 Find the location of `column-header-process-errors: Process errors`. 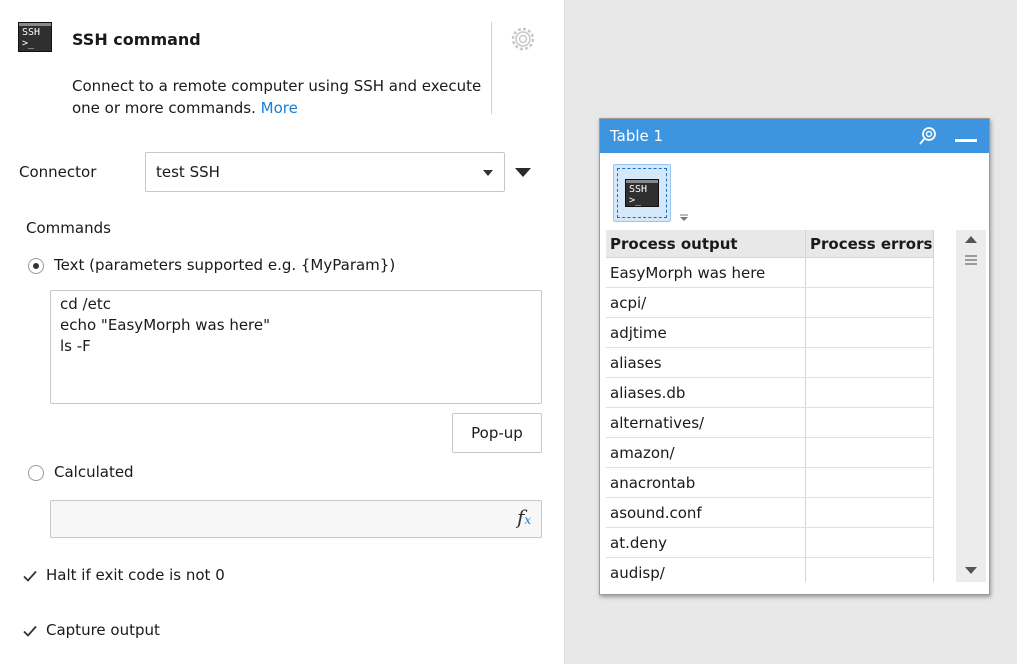

column-header-process-errors: Process errors is located at coordinates (870, 244).